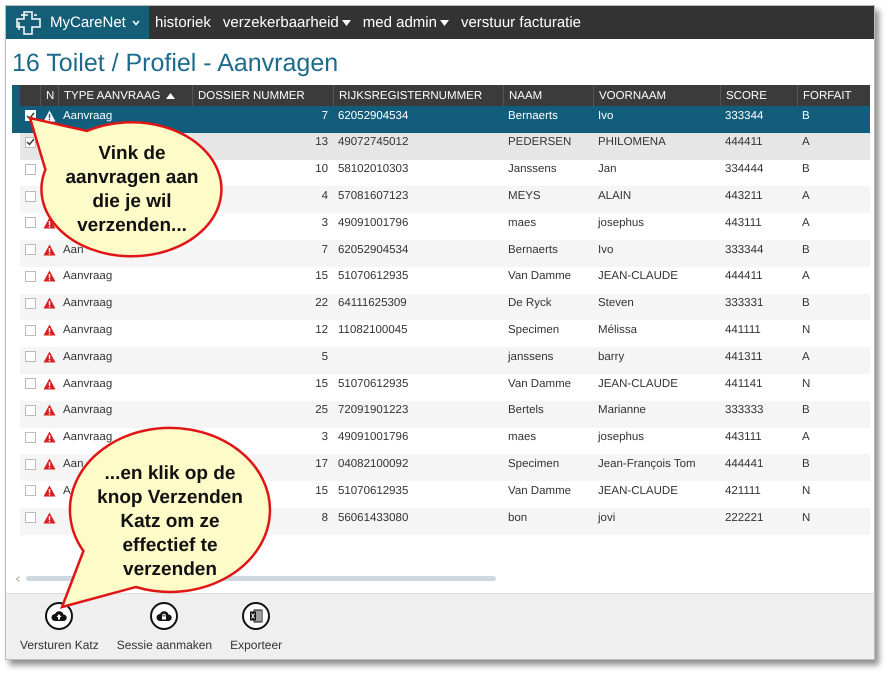 The image size is (892, 673). I want to click on nav-menu-item: med admin, so click(405, 22).